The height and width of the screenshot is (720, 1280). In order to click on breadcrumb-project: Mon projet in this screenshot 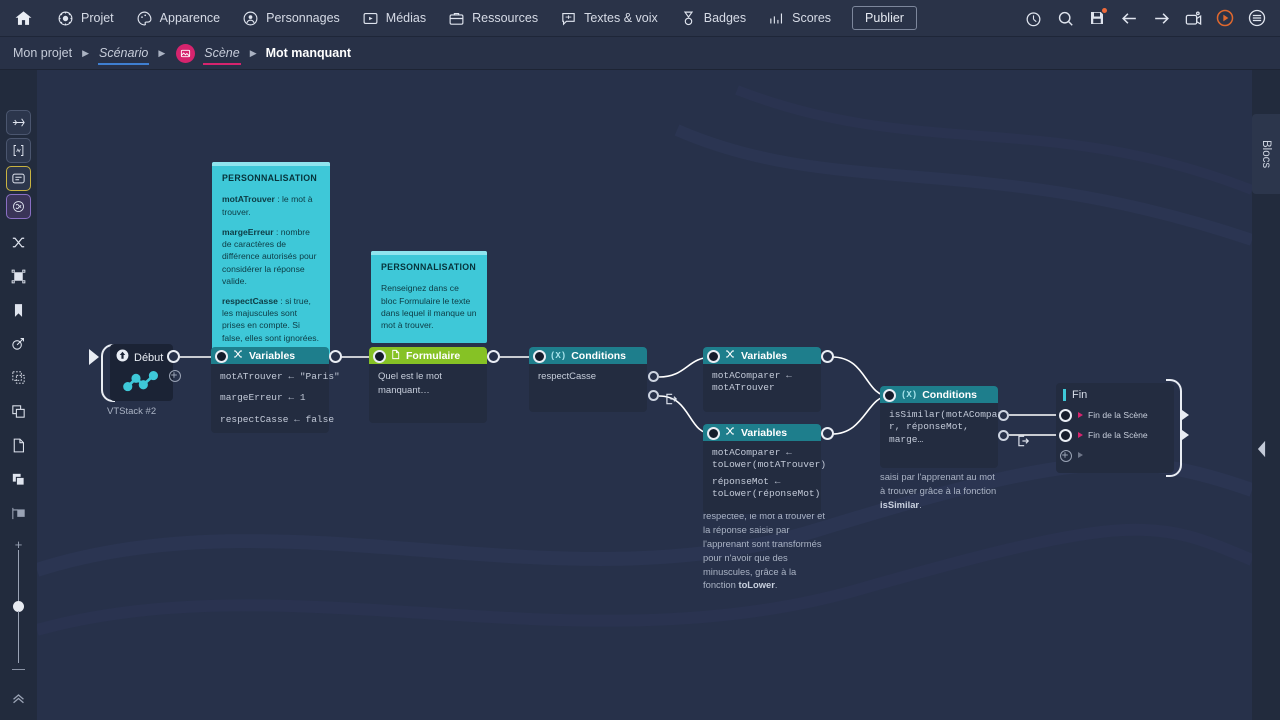, I will do `click(42, 53)`.